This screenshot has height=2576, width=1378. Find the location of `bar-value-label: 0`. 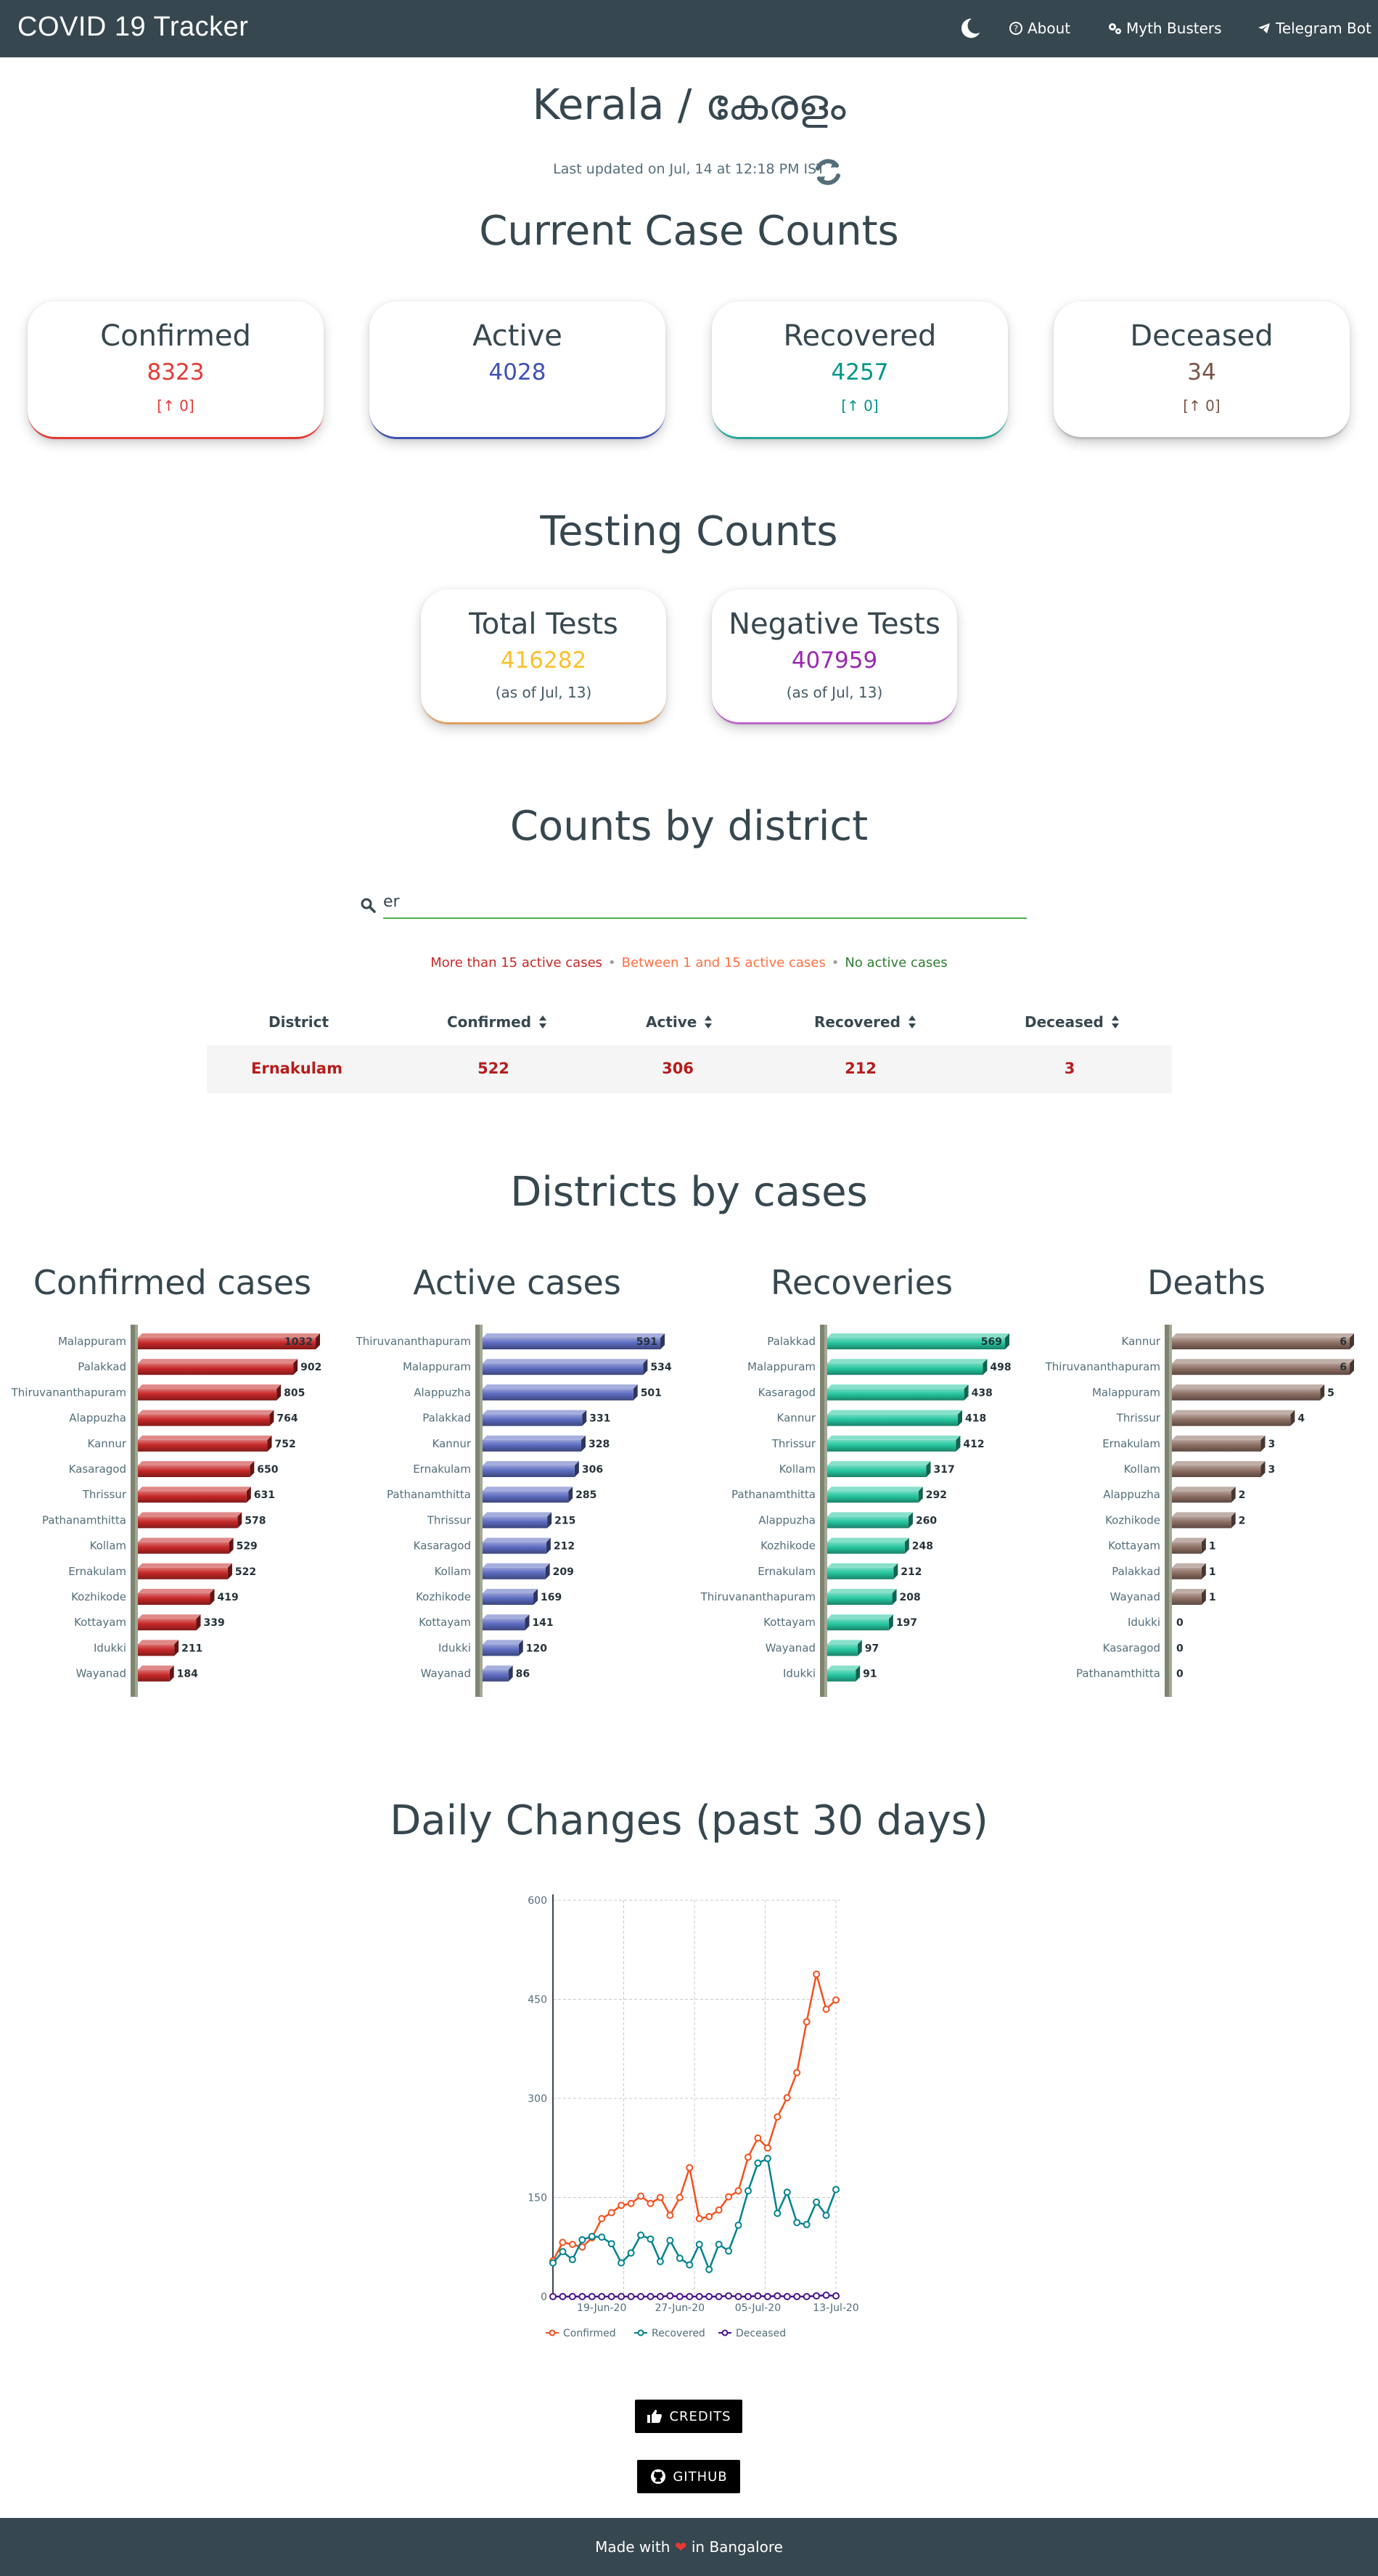

bar-value-label: 0 is located at coordinates (1180, 1649).